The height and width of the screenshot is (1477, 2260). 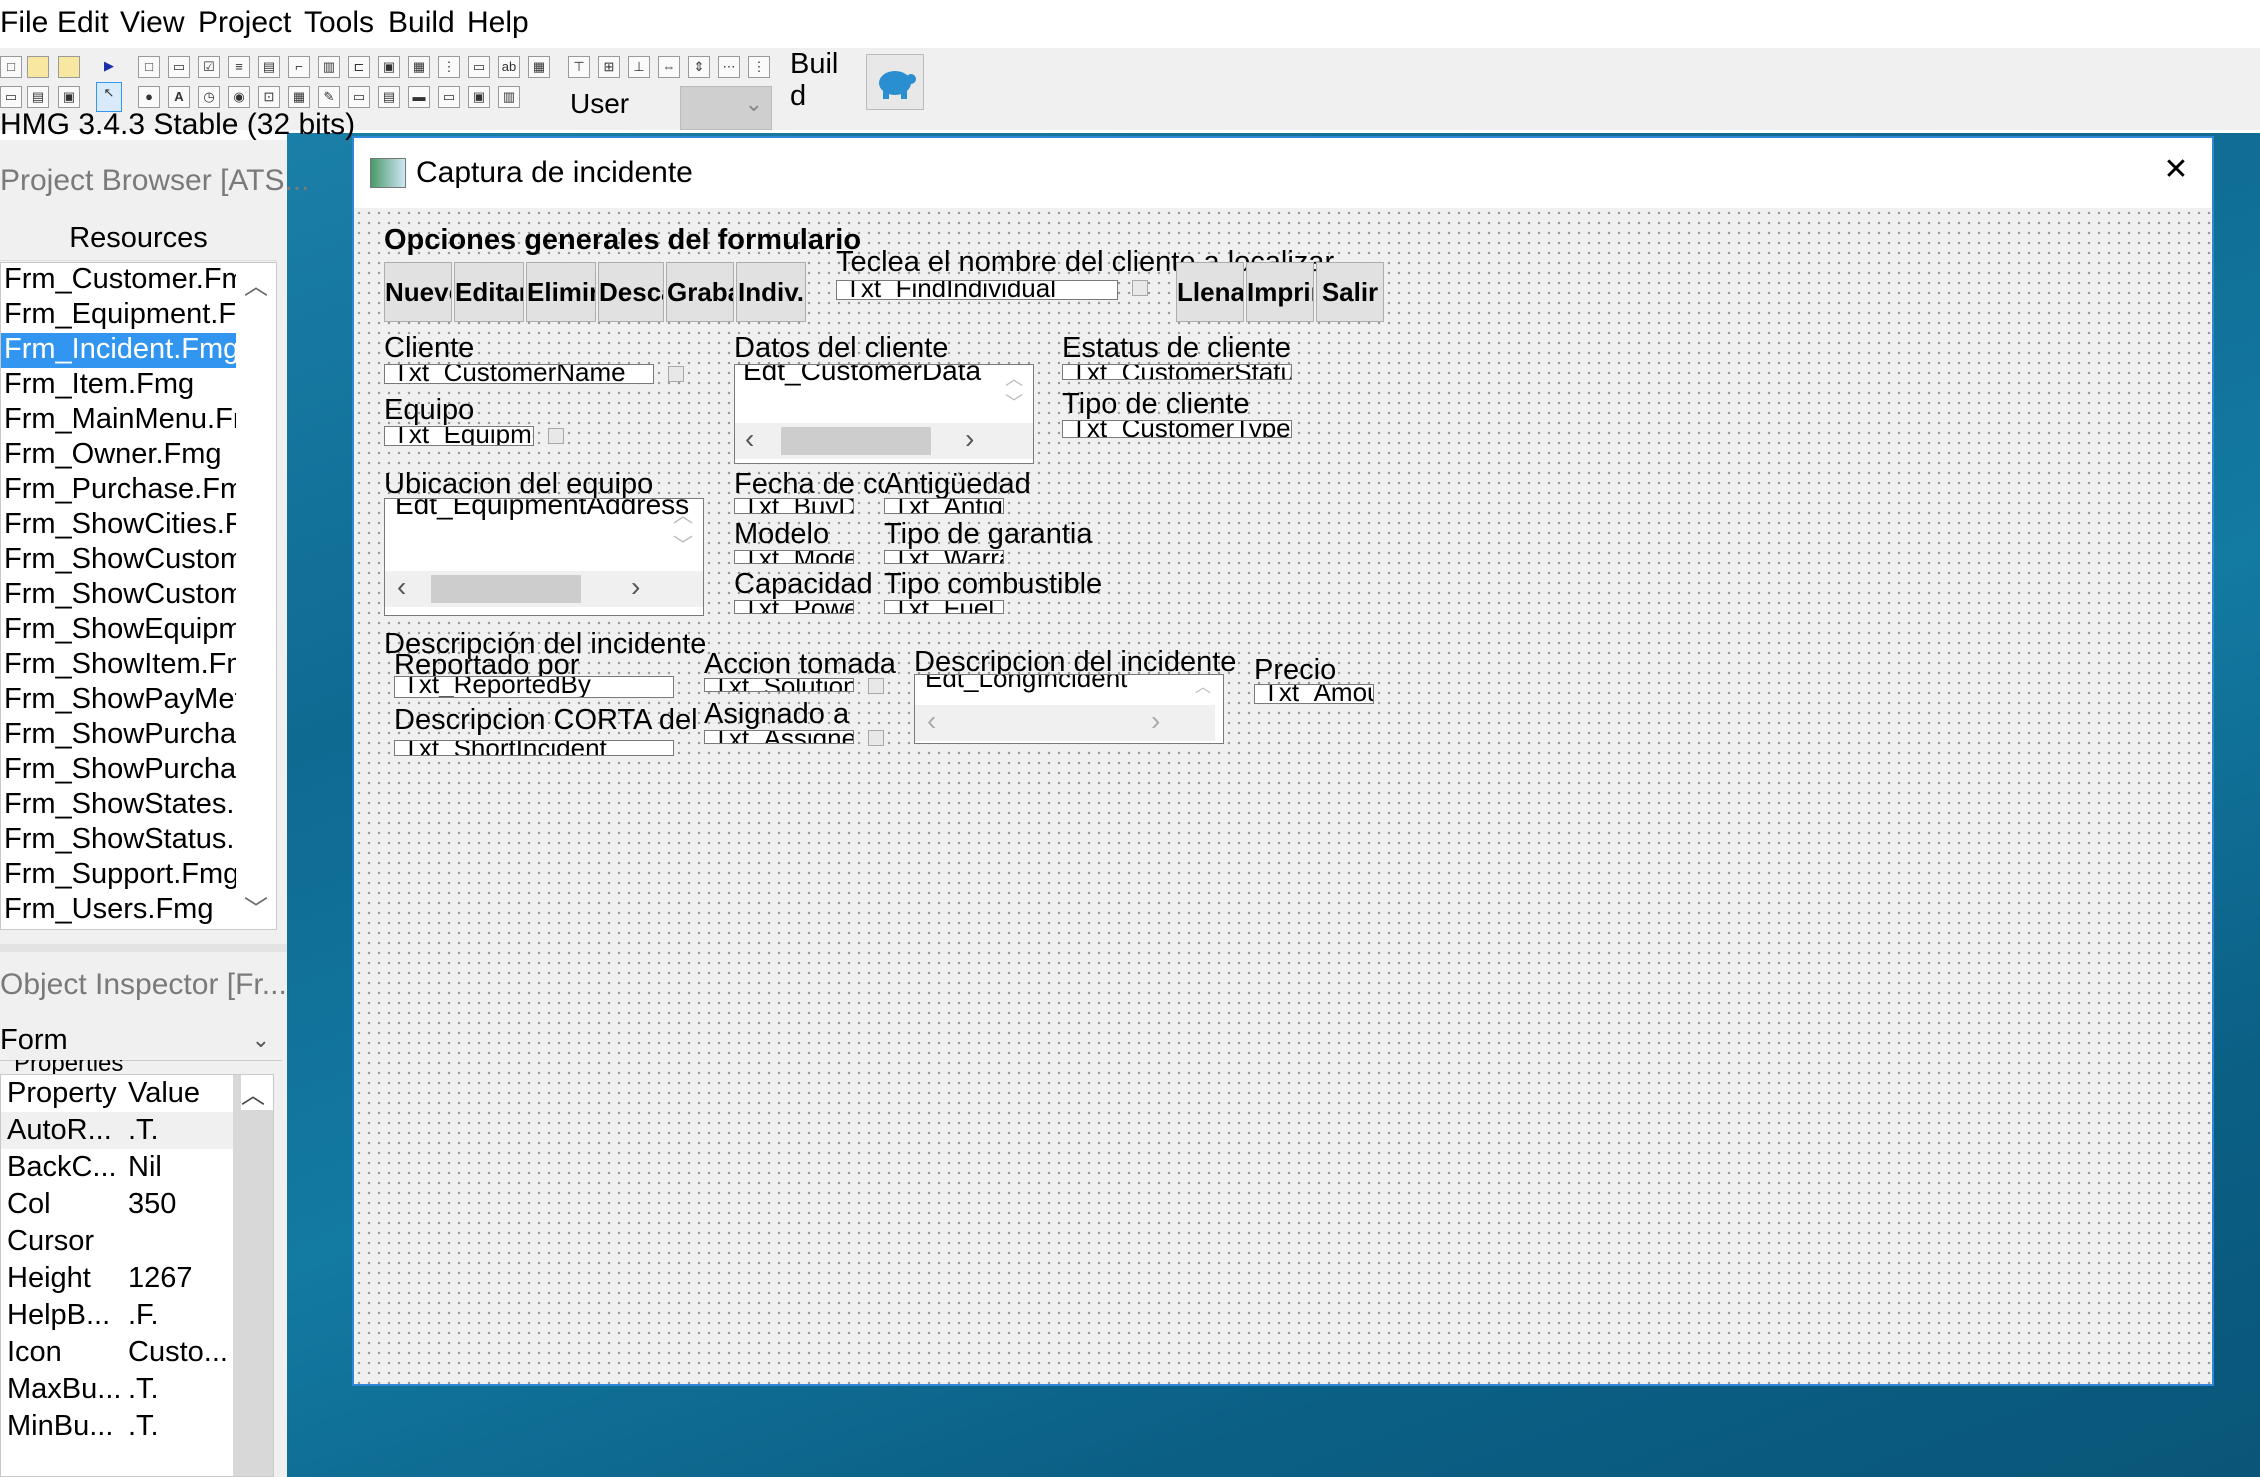 I want to click on fuel-input: Txt_Fuel, so click(x=944, y=607).